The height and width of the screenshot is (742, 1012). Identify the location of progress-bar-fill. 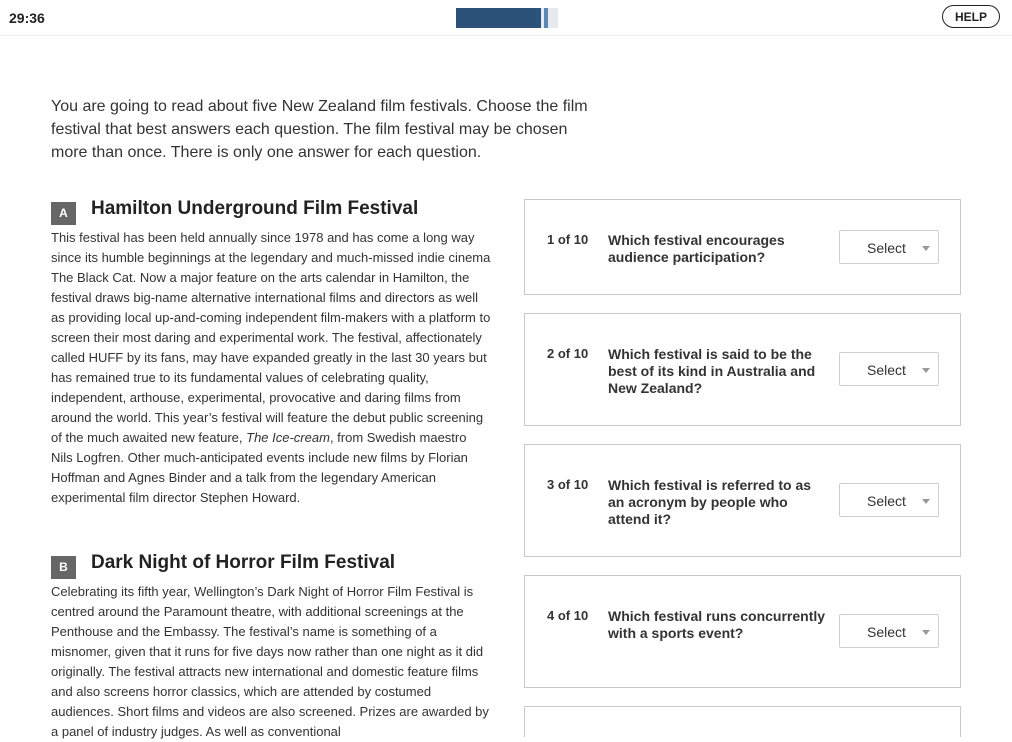
(498, 18).